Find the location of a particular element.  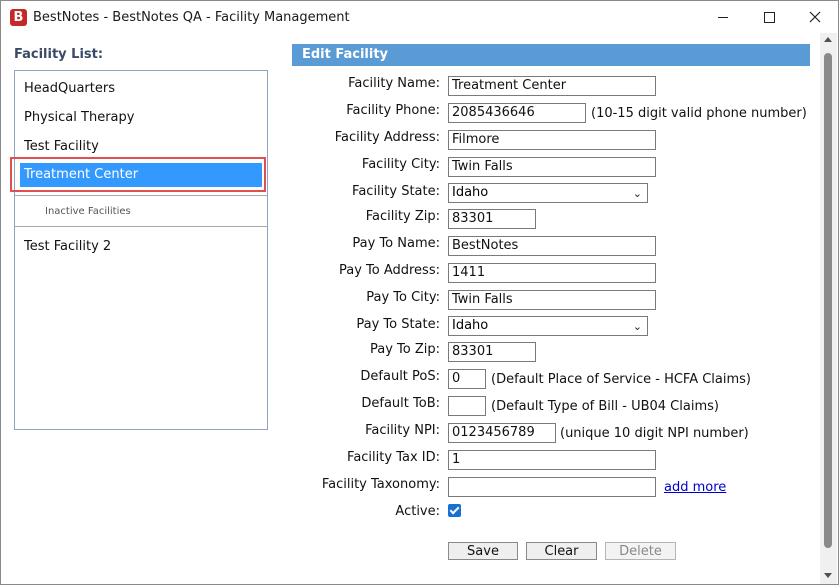

default-pos-hint: (Default Place of Service - HCFA Claims) is located at coordinates (621, 379).